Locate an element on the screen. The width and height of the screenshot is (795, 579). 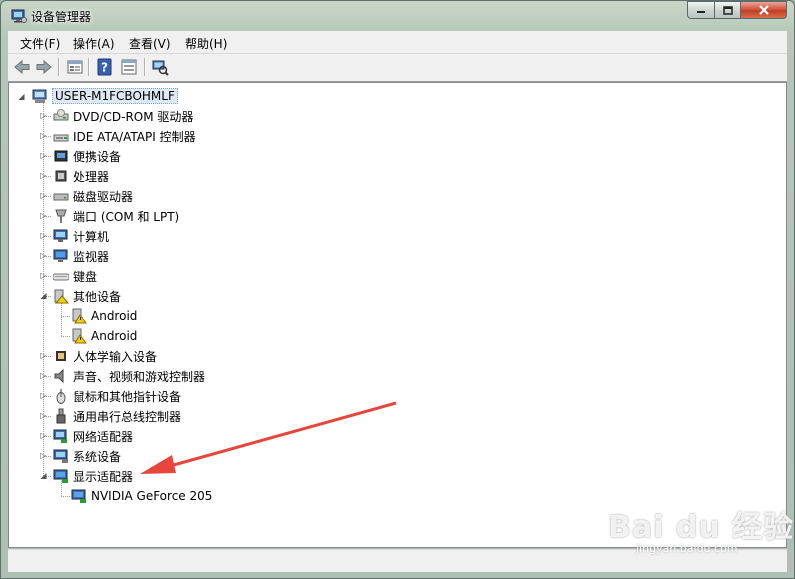
port-icon is located at coordinates (61, 216).